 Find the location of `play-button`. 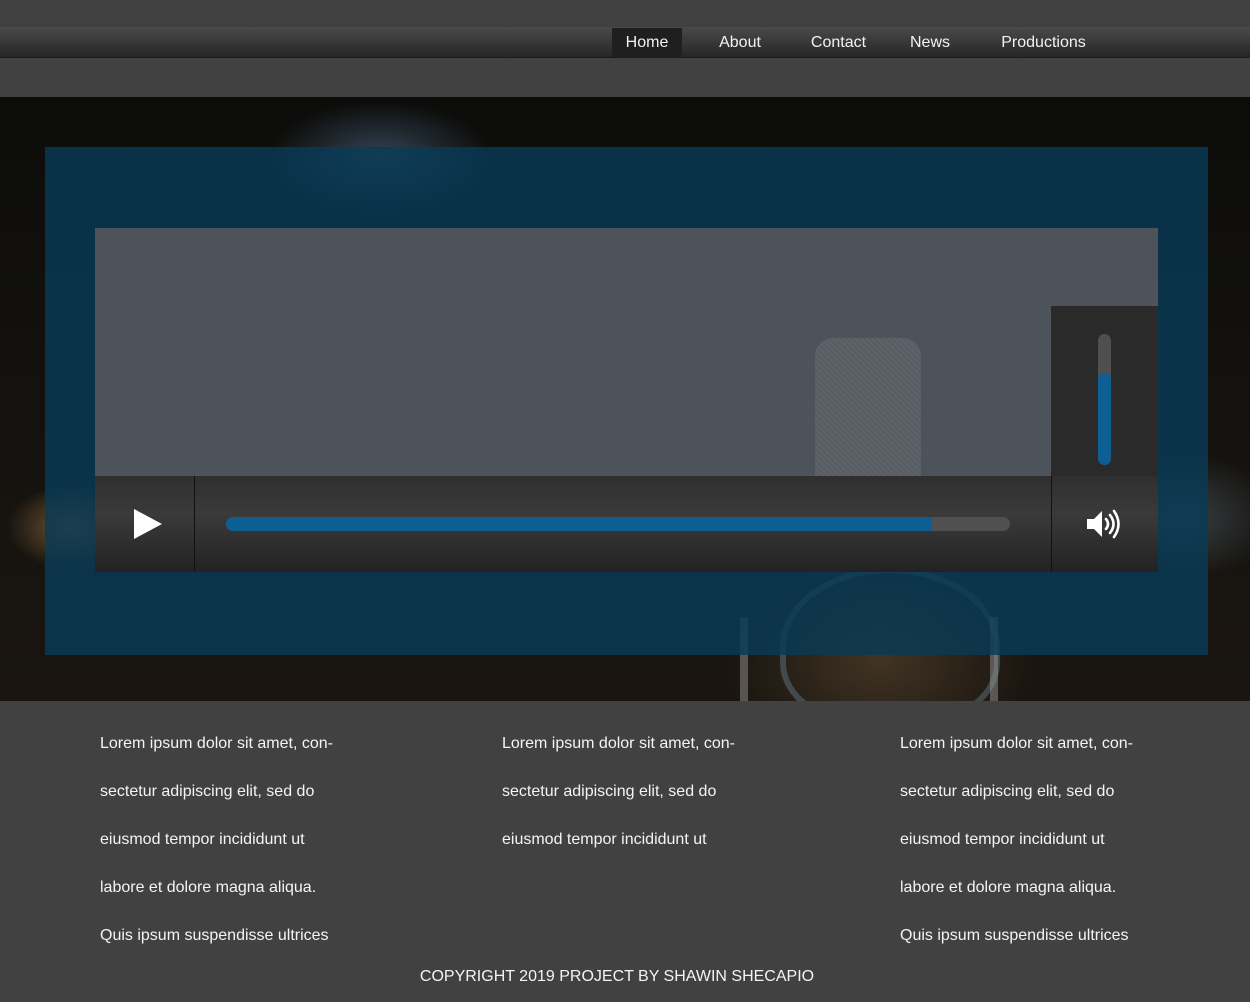

play-button is located at coordinates (145, 524).